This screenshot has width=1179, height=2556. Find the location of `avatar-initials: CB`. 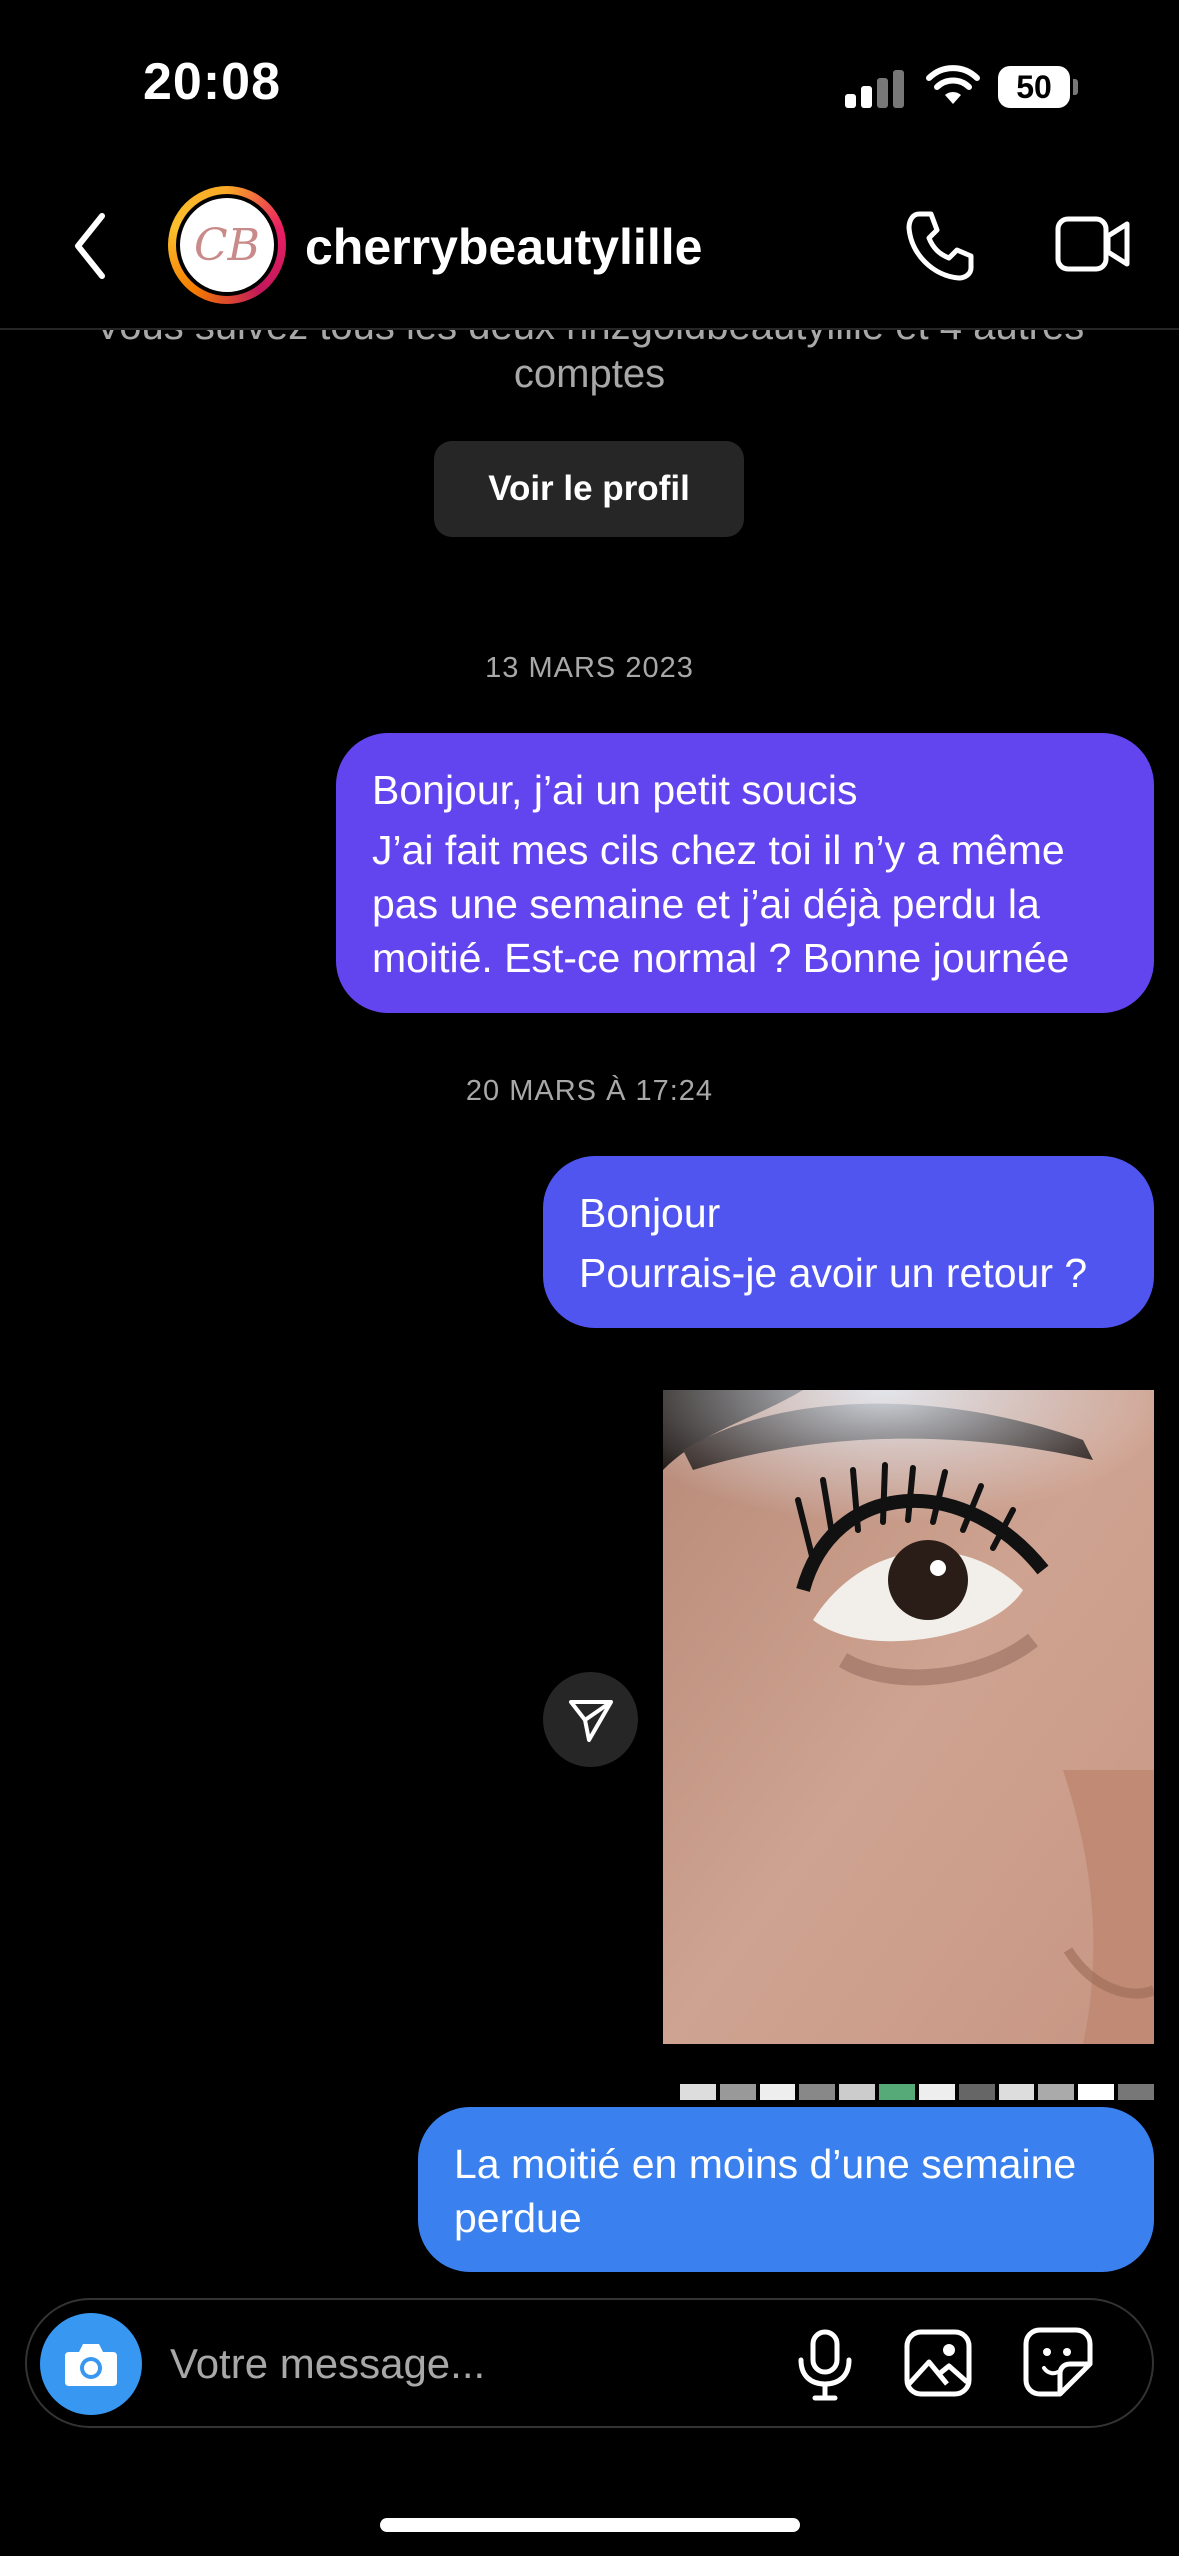

avatar-initials: CB is located at coordinates (227, 245).